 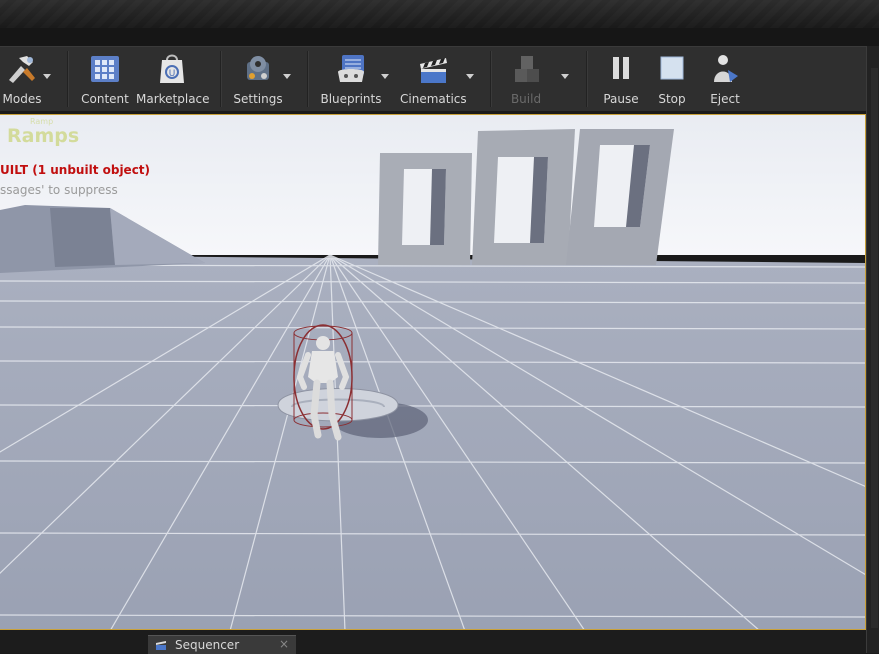 What do you see at coordinates (22, 99) in the screenshot?
I see `modes-label: Modes` at bounding box center [22, 99].